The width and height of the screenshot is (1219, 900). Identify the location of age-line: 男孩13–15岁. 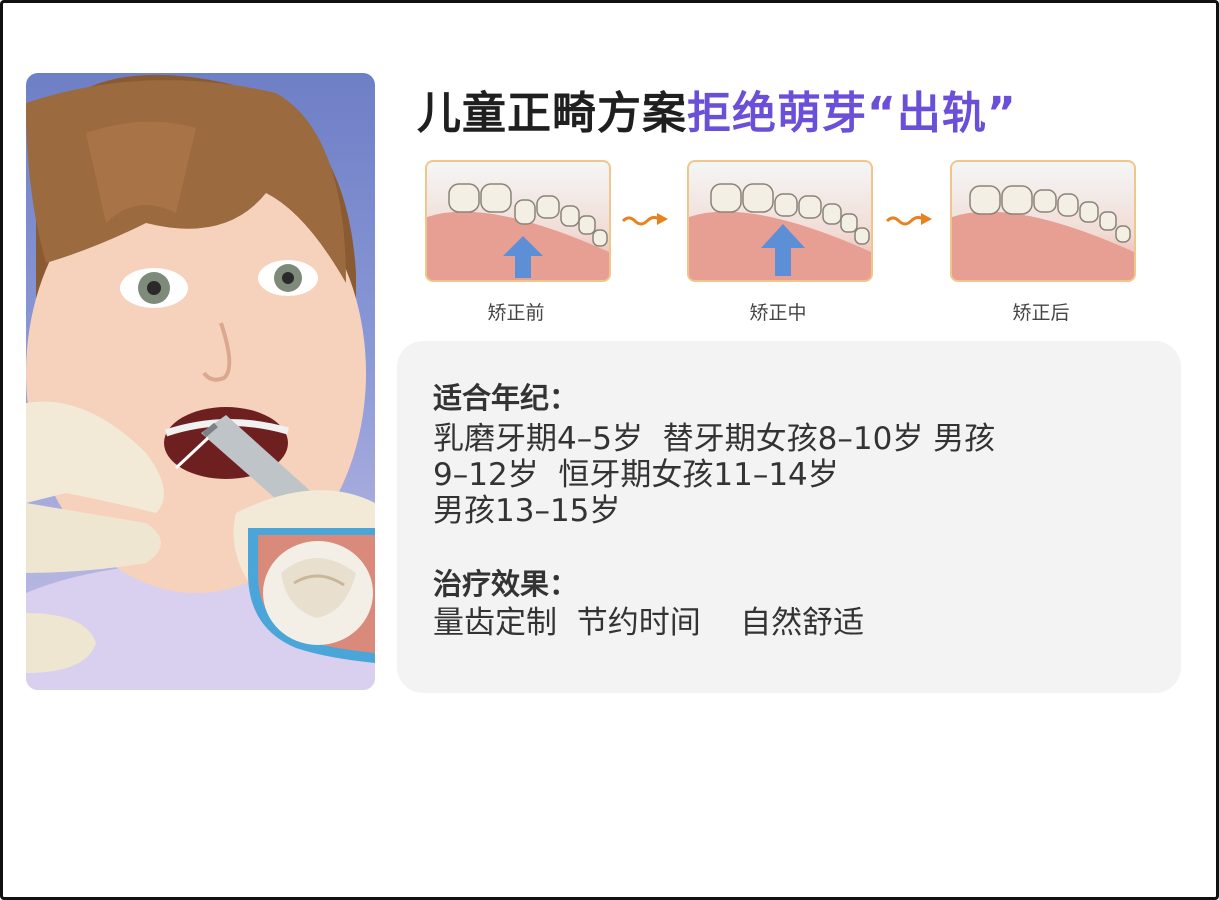
(527, 511).